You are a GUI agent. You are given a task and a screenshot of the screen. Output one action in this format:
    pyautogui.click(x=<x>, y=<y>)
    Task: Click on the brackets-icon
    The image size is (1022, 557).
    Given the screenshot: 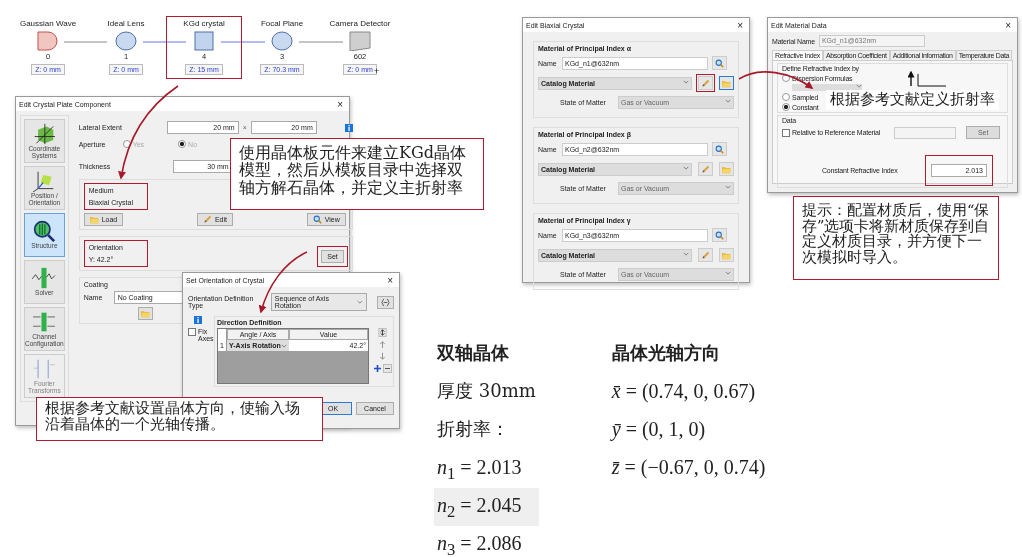 What is the action you would take?
    pyautogui.click(x=385, y=302)
    